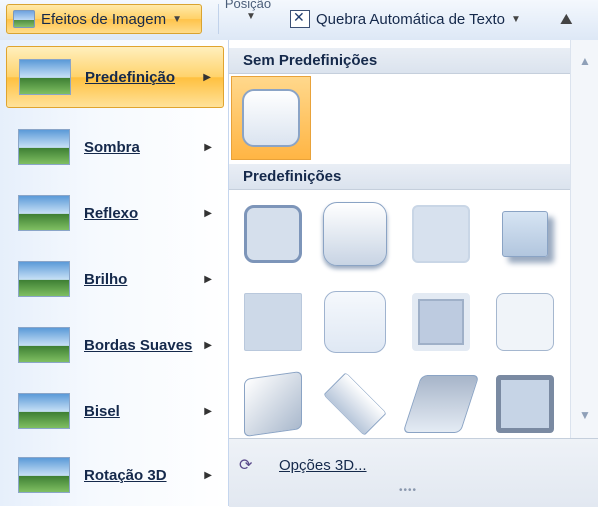  Describe the element at coordinates (246, 465) in the screenshot. I see `options-3d-icon: ⟳` at that location.